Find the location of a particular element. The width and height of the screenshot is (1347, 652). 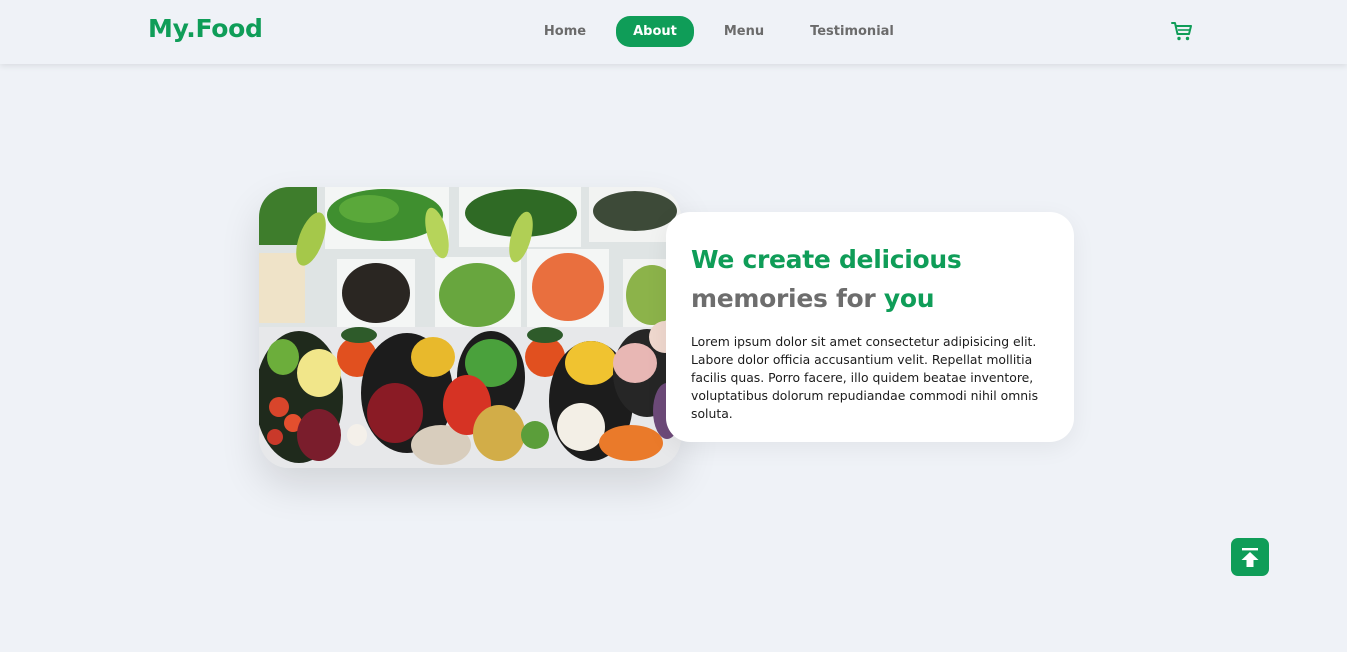

scroll-to-top-button is located at coordinates (1250, 557).